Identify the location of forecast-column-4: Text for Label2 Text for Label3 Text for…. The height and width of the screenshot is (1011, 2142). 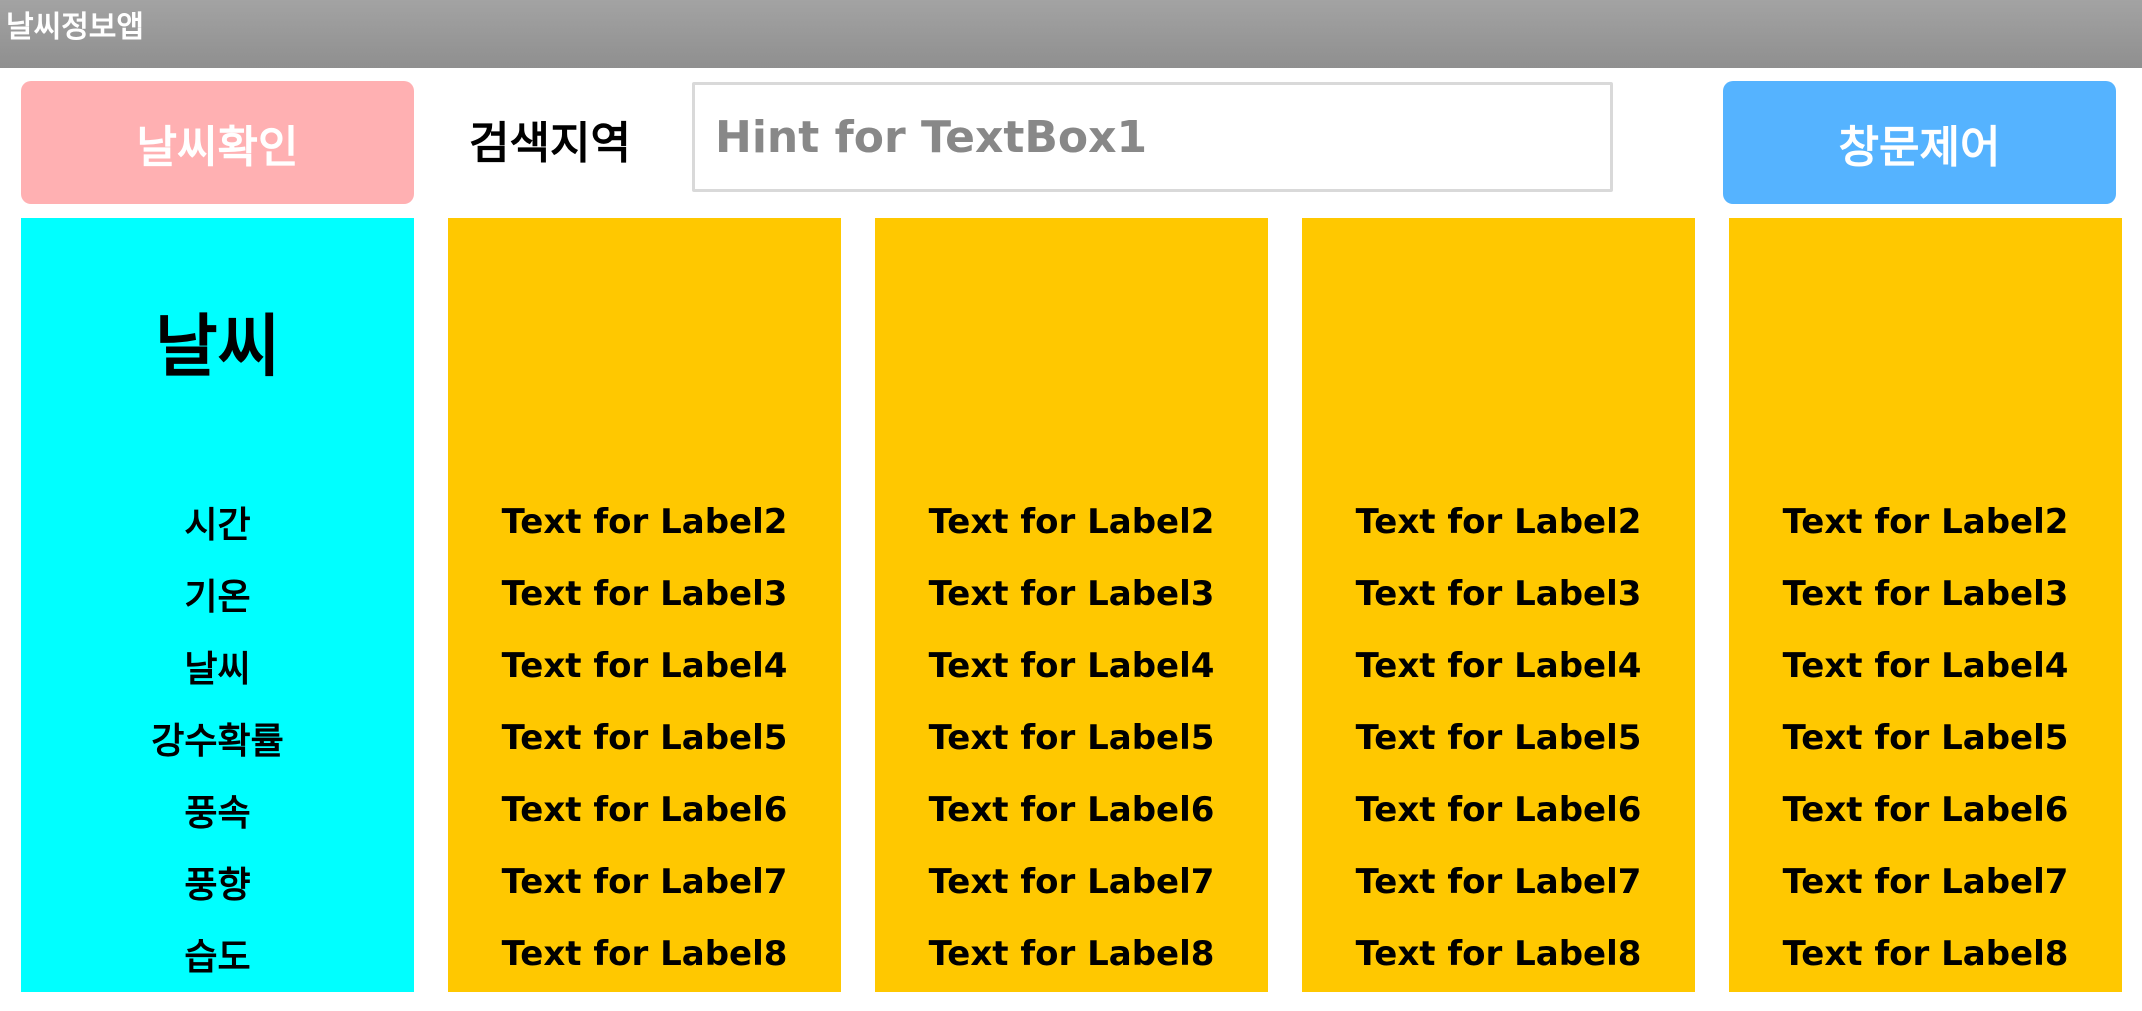
(1925, 605).